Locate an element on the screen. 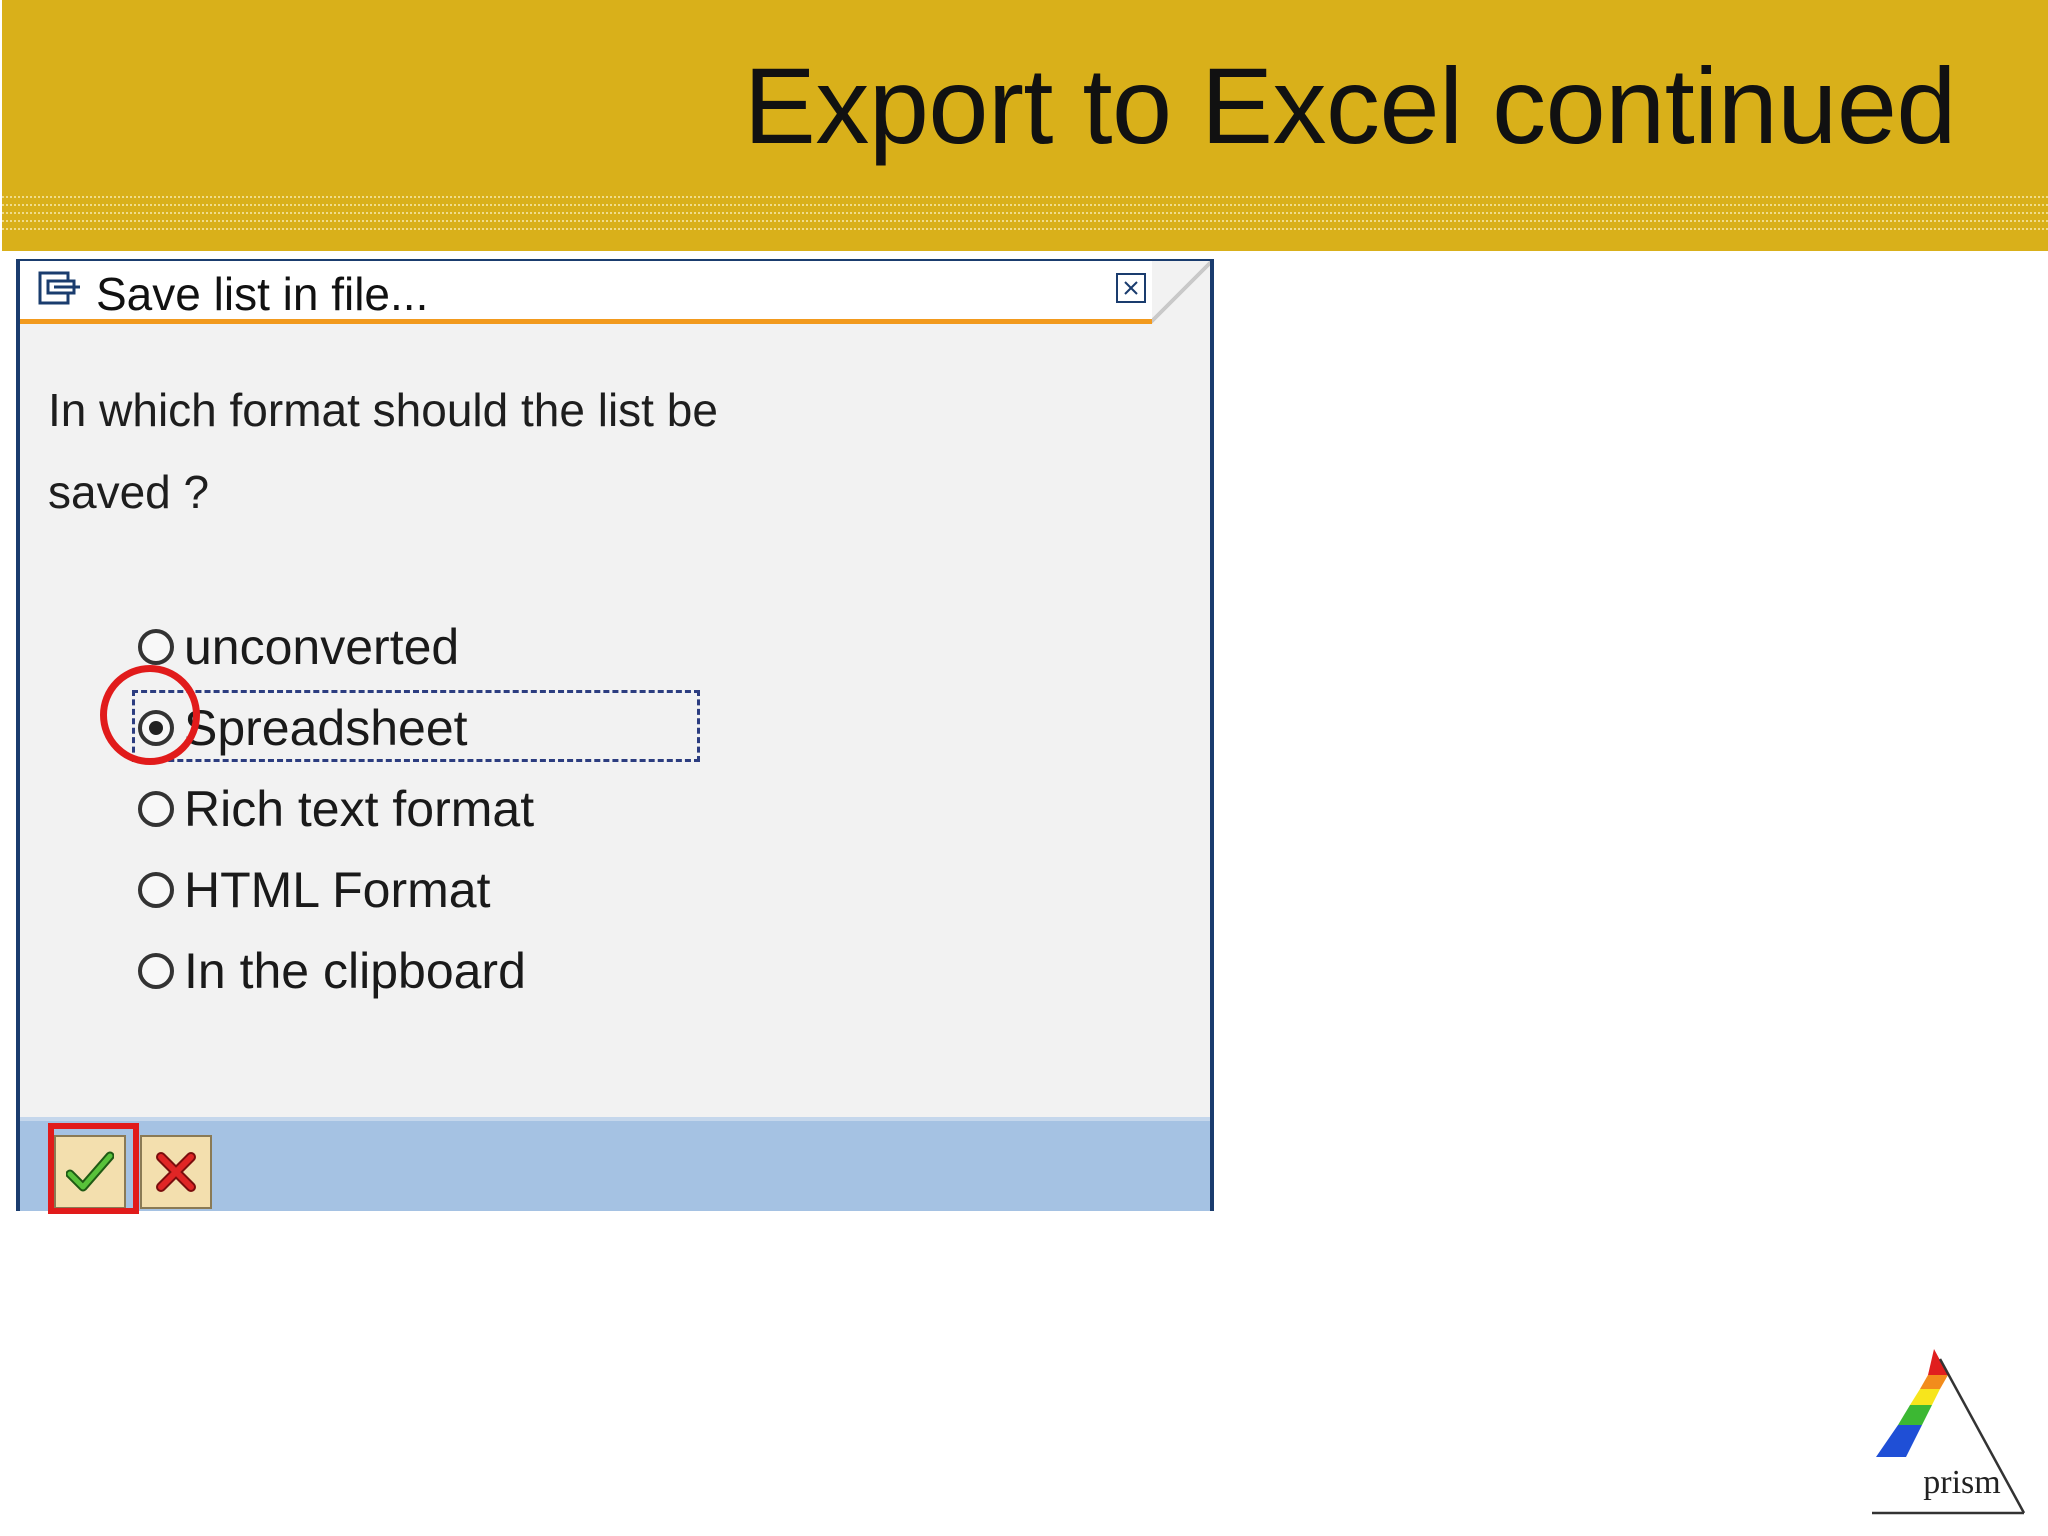  option-unconverted: unconverted is located at coordinates (418, 646).